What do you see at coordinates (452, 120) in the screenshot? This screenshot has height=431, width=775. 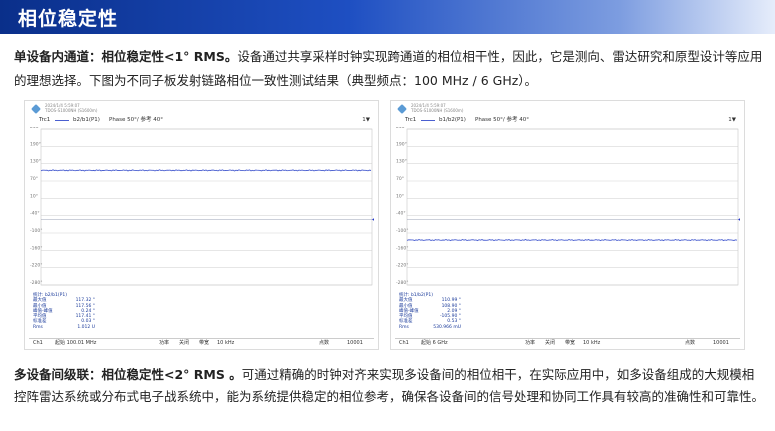 I see `trace-measurement: b1/b2(P1)` at bounding box center [452, 120].